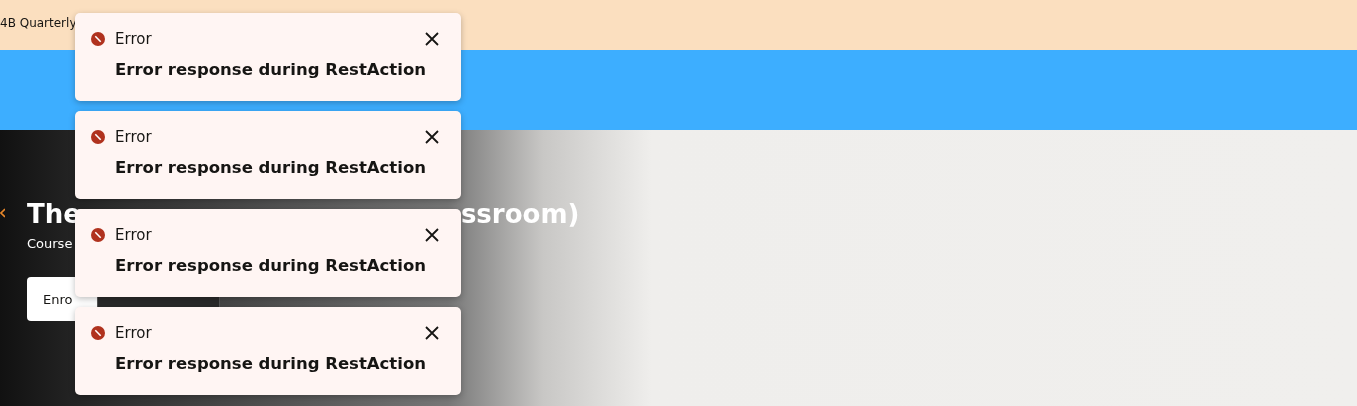  I want to click on course-subtitle: Course, so click(50, 243).